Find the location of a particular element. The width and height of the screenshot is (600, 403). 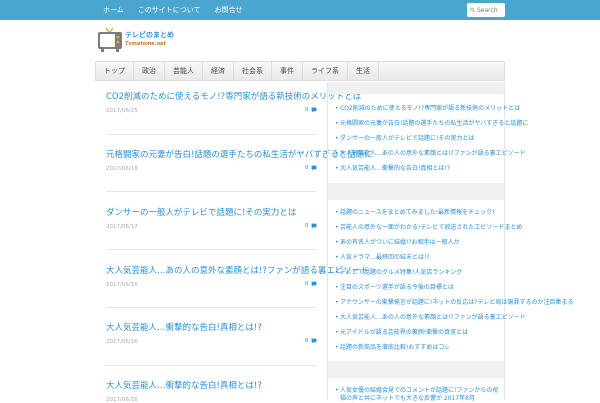

post-date: 2017/06/18 is located at coordinates (122, 169).